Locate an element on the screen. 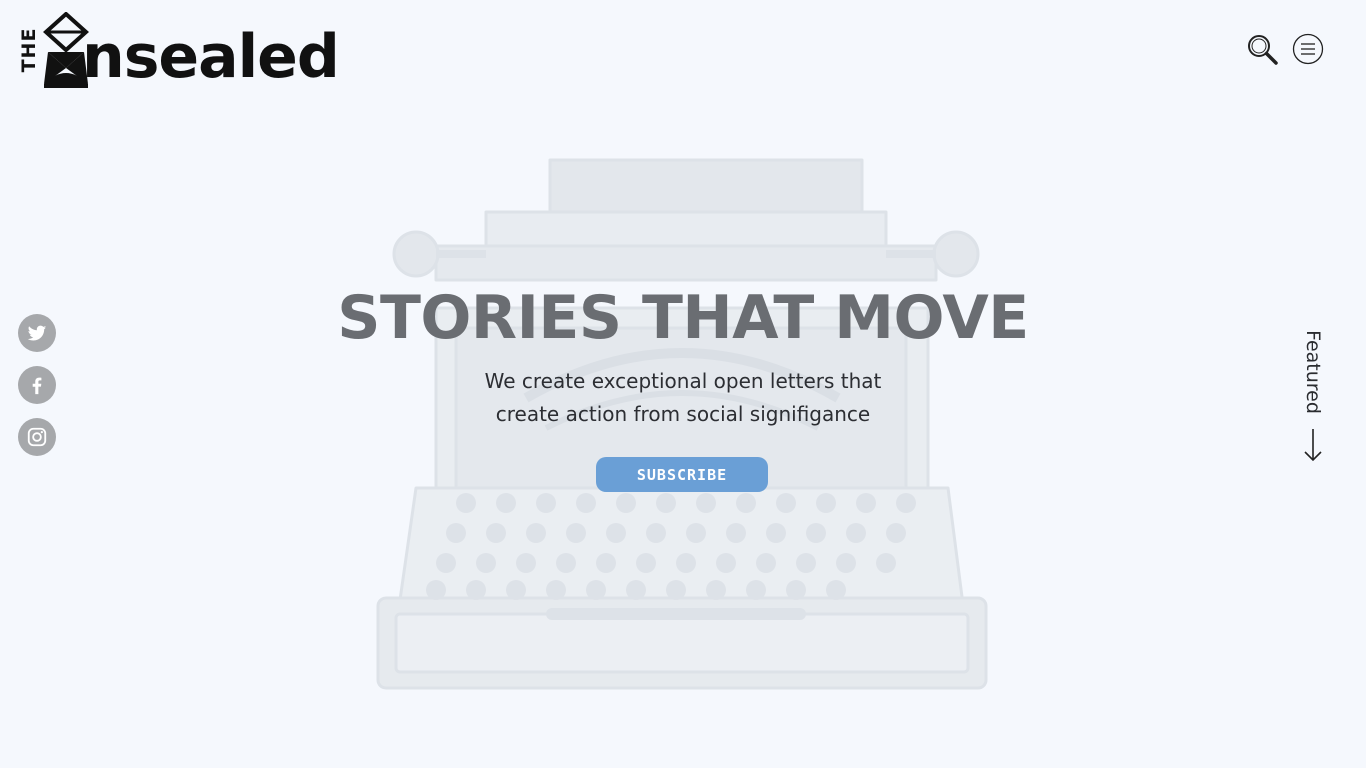 Image resolution: width=1366 pixels, height=768 pixels. site-logo: THE nsealed is located at coordinates (181, 52).